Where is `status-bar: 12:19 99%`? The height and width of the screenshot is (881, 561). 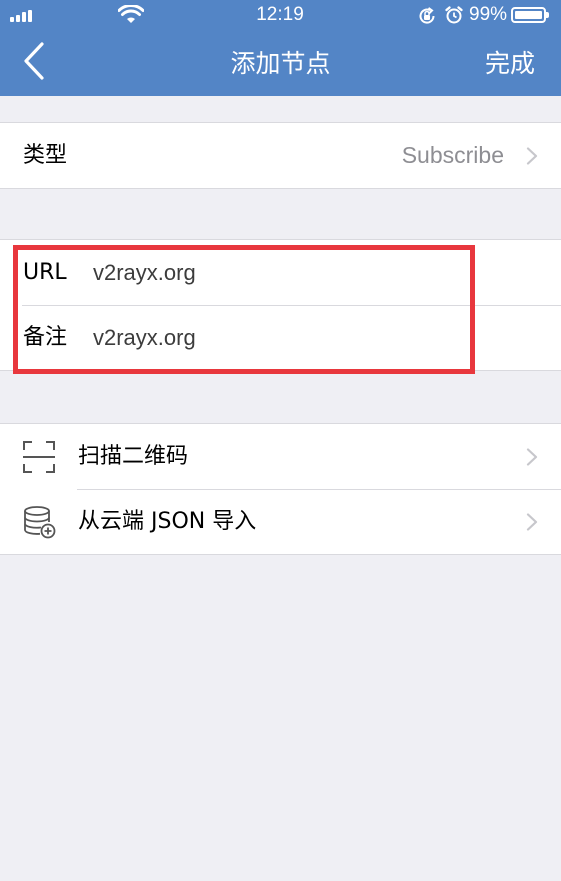 status-bar: 12:19 99% is located at coordinates (280, 17).